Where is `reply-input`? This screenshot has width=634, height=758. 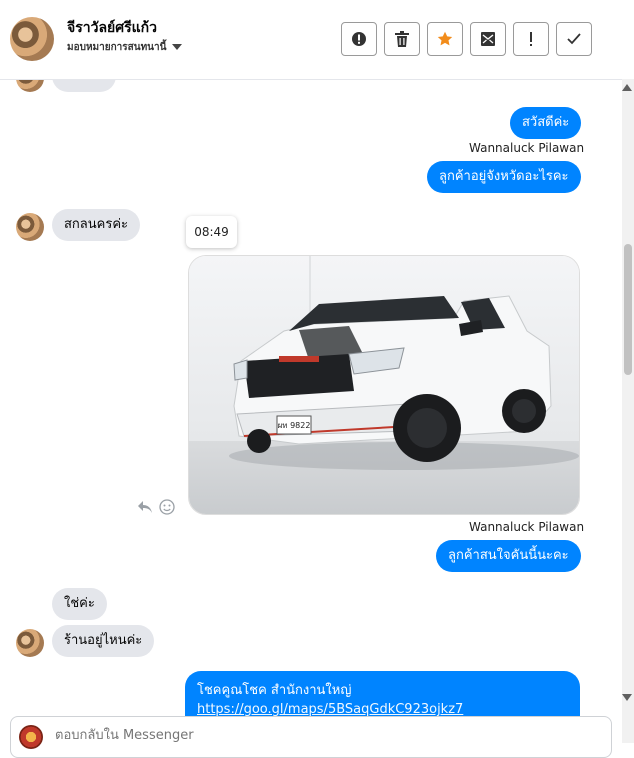
reply-input is located at coordinates (315, 735).